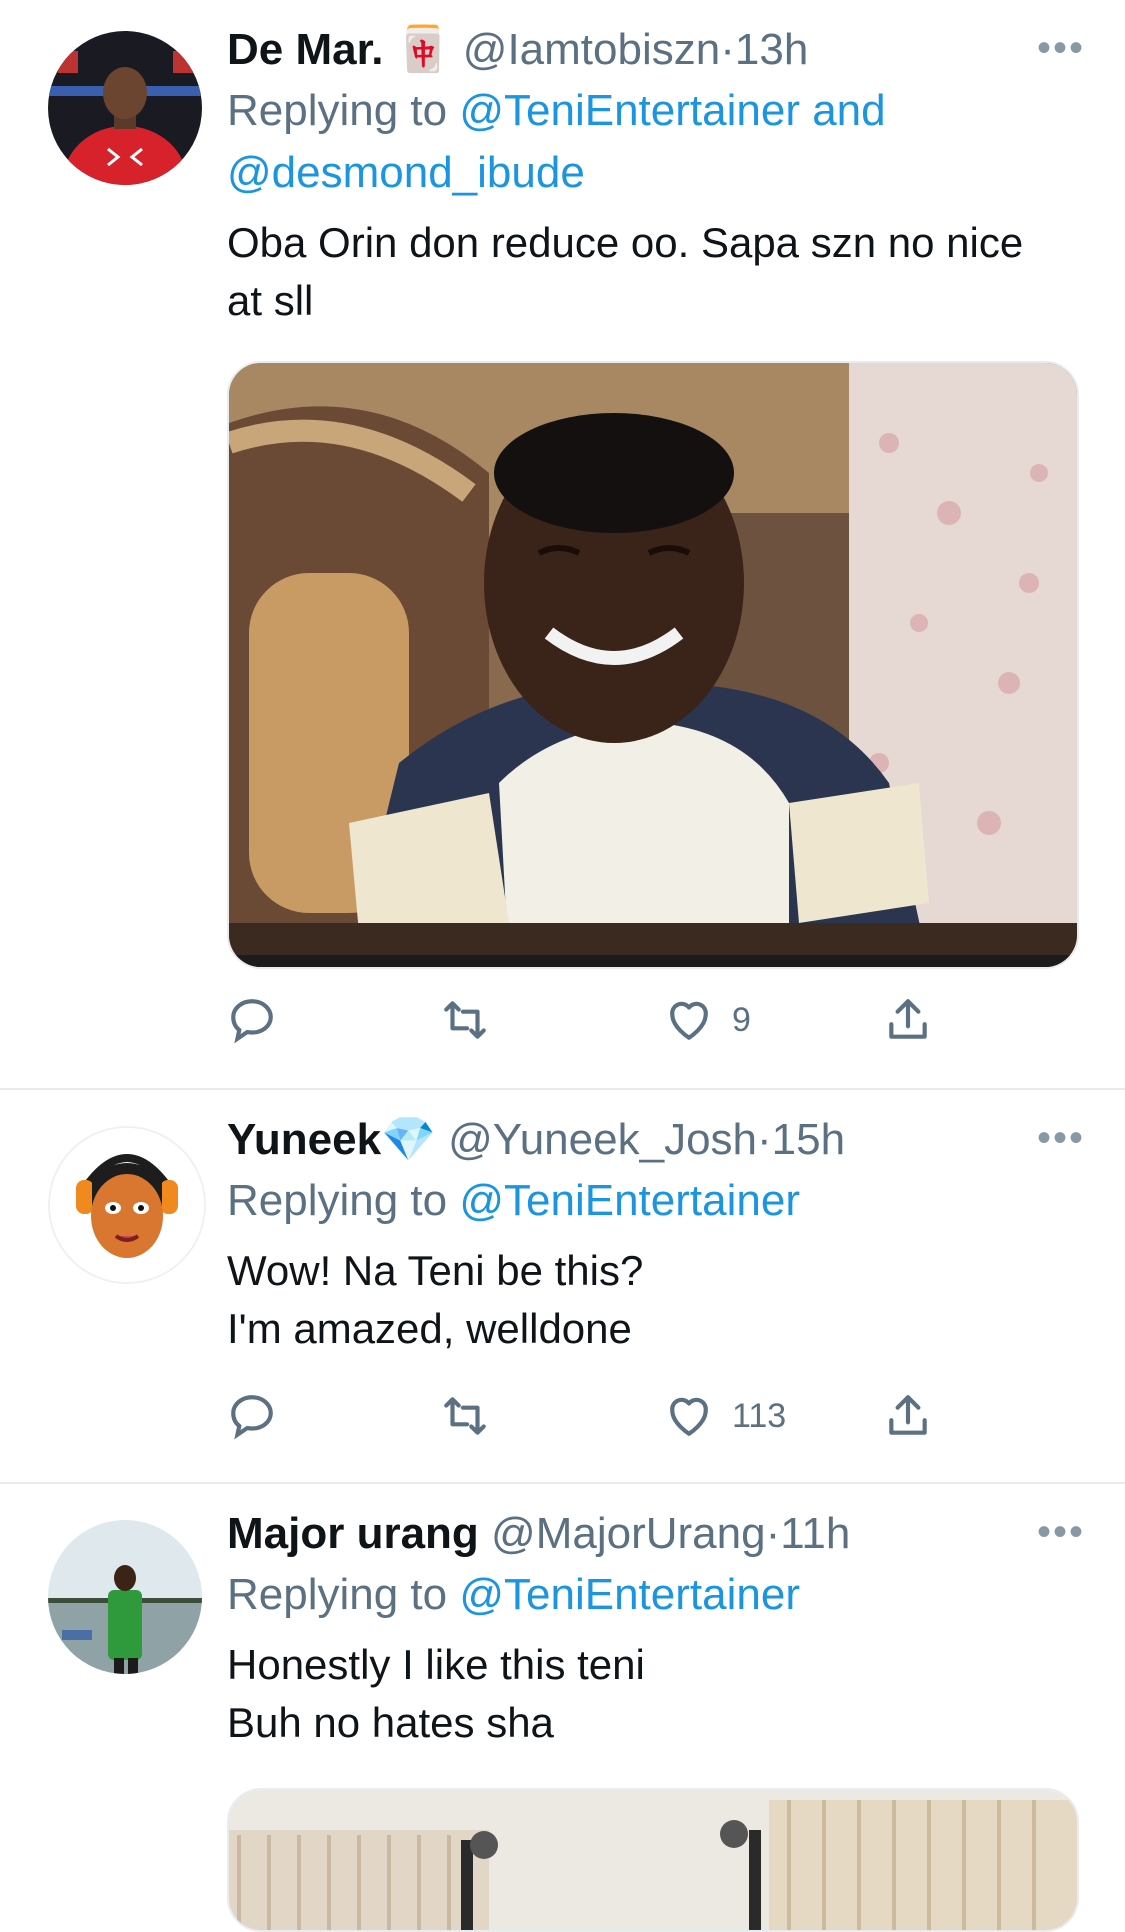  What do you see at coordinates (591, 49) in the screenshot?
I see `user-handle: @Iamtobiszn` at bounding box center [591, 49].